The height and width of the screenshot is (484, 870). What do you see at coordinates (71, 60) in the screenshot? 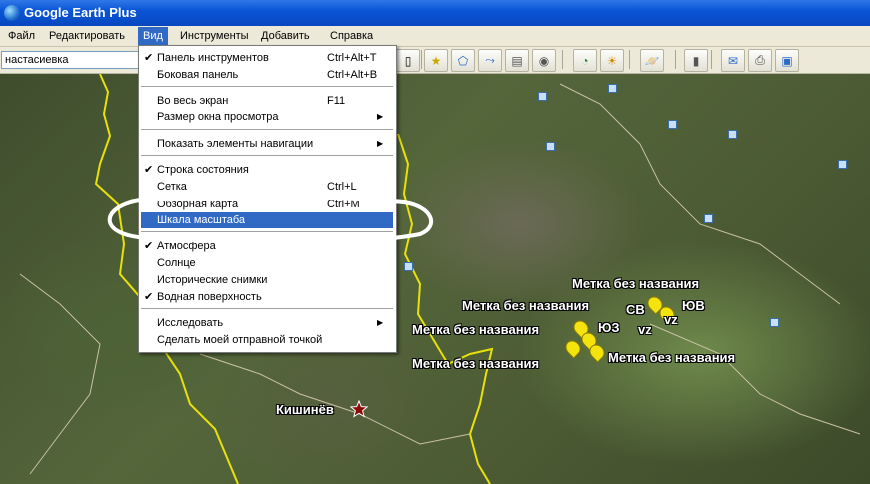
I see `search-input: настасиевка` at bounding box center [71, 60].